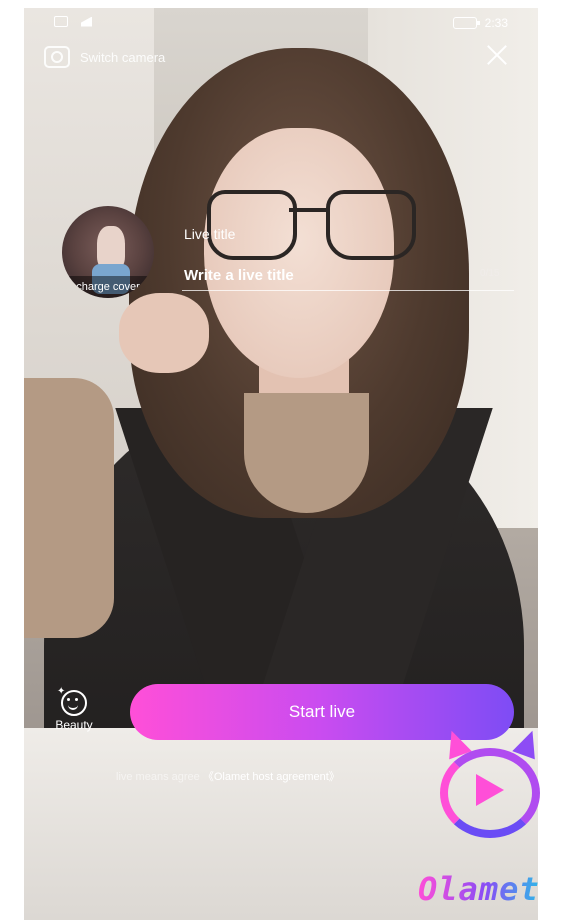 The image size is (579, 923). I want to click on agreement-prefix: live means agree, so click(158, 777).